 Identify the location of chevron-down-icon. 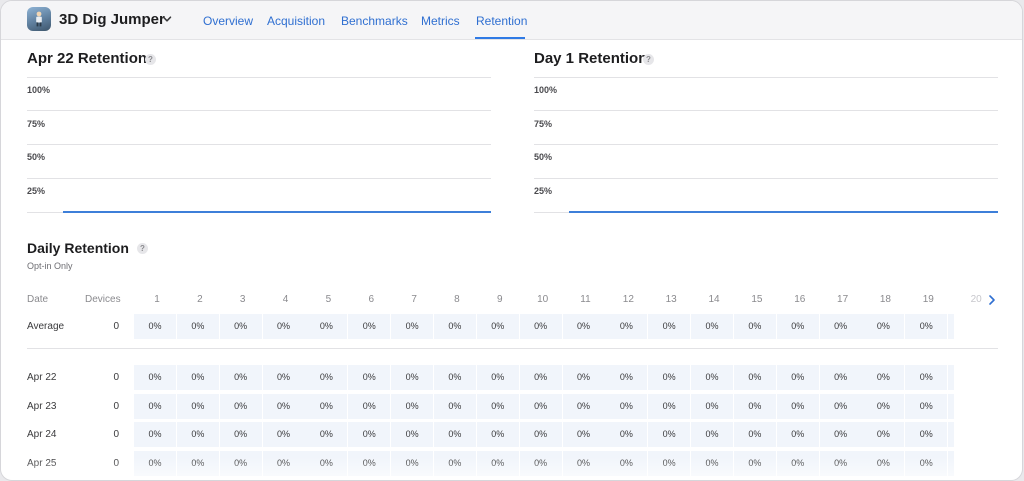
(167, 19).